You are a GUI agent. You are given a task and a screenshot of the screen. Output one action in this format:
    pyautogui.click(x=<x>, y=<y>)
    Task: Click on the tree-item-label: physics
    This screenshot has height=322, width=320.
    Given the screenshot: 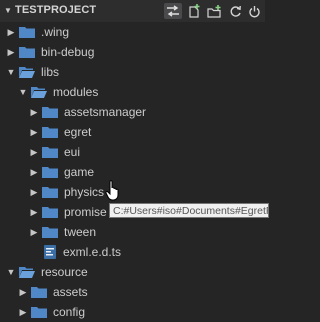 What is the action you would take?
    pyautogui.click(x=84, y=192)
    